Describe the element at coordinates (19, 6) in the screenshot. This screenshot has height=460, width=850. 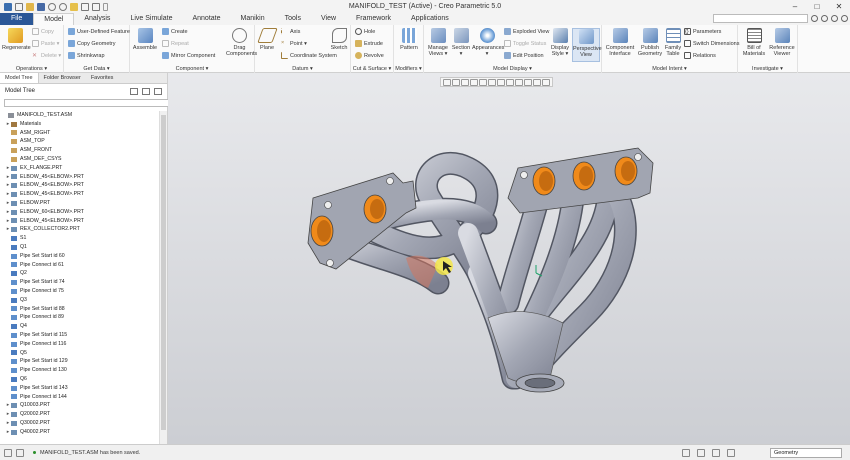
I see `new-icon` at that location.